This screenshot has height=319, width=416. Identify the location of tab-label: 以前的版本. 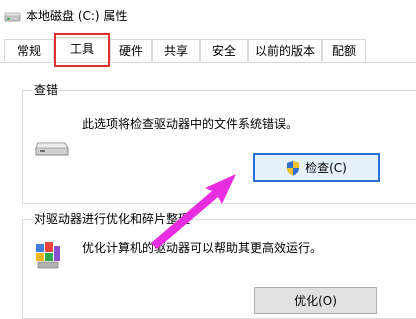
(284, 51).